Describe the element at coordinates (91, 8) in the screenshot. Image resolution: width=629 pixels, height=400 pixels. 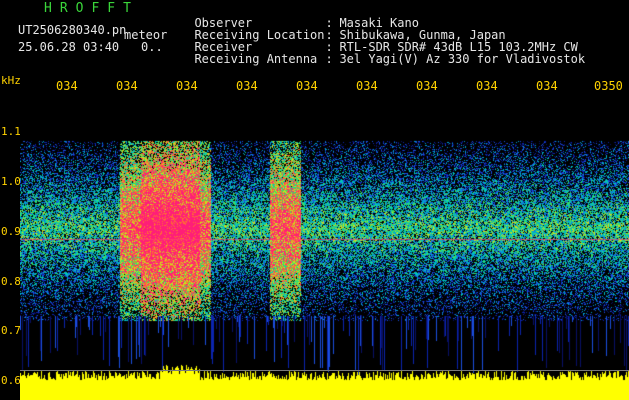
I see `app-title: HROFFT` at that location.